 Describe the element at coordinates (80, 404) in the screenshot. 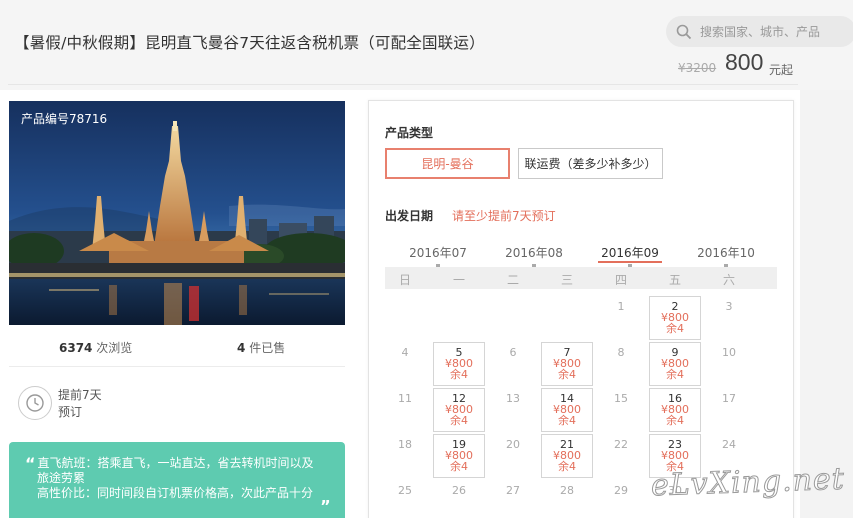

I see `advance-booking-note: 提前7天 预订` at that location.